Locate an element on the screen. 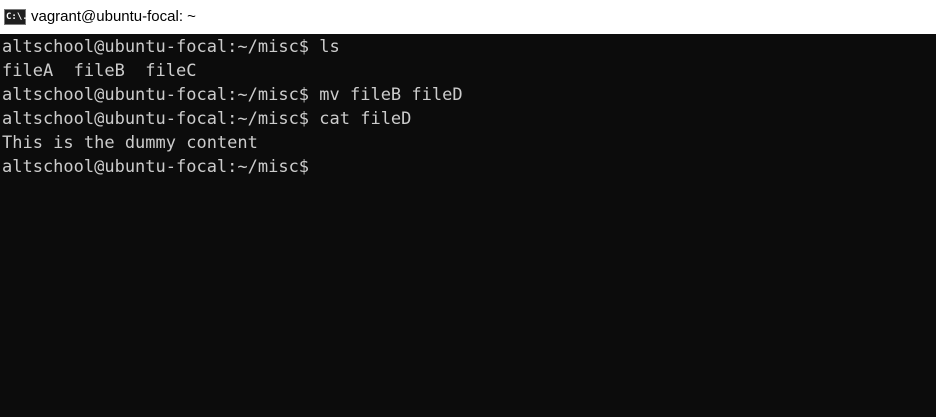 Image resolution: width=936 pixels, height=417 pixels. terminal-line: fileA fileB fileC is located at coordinates (99, 71).